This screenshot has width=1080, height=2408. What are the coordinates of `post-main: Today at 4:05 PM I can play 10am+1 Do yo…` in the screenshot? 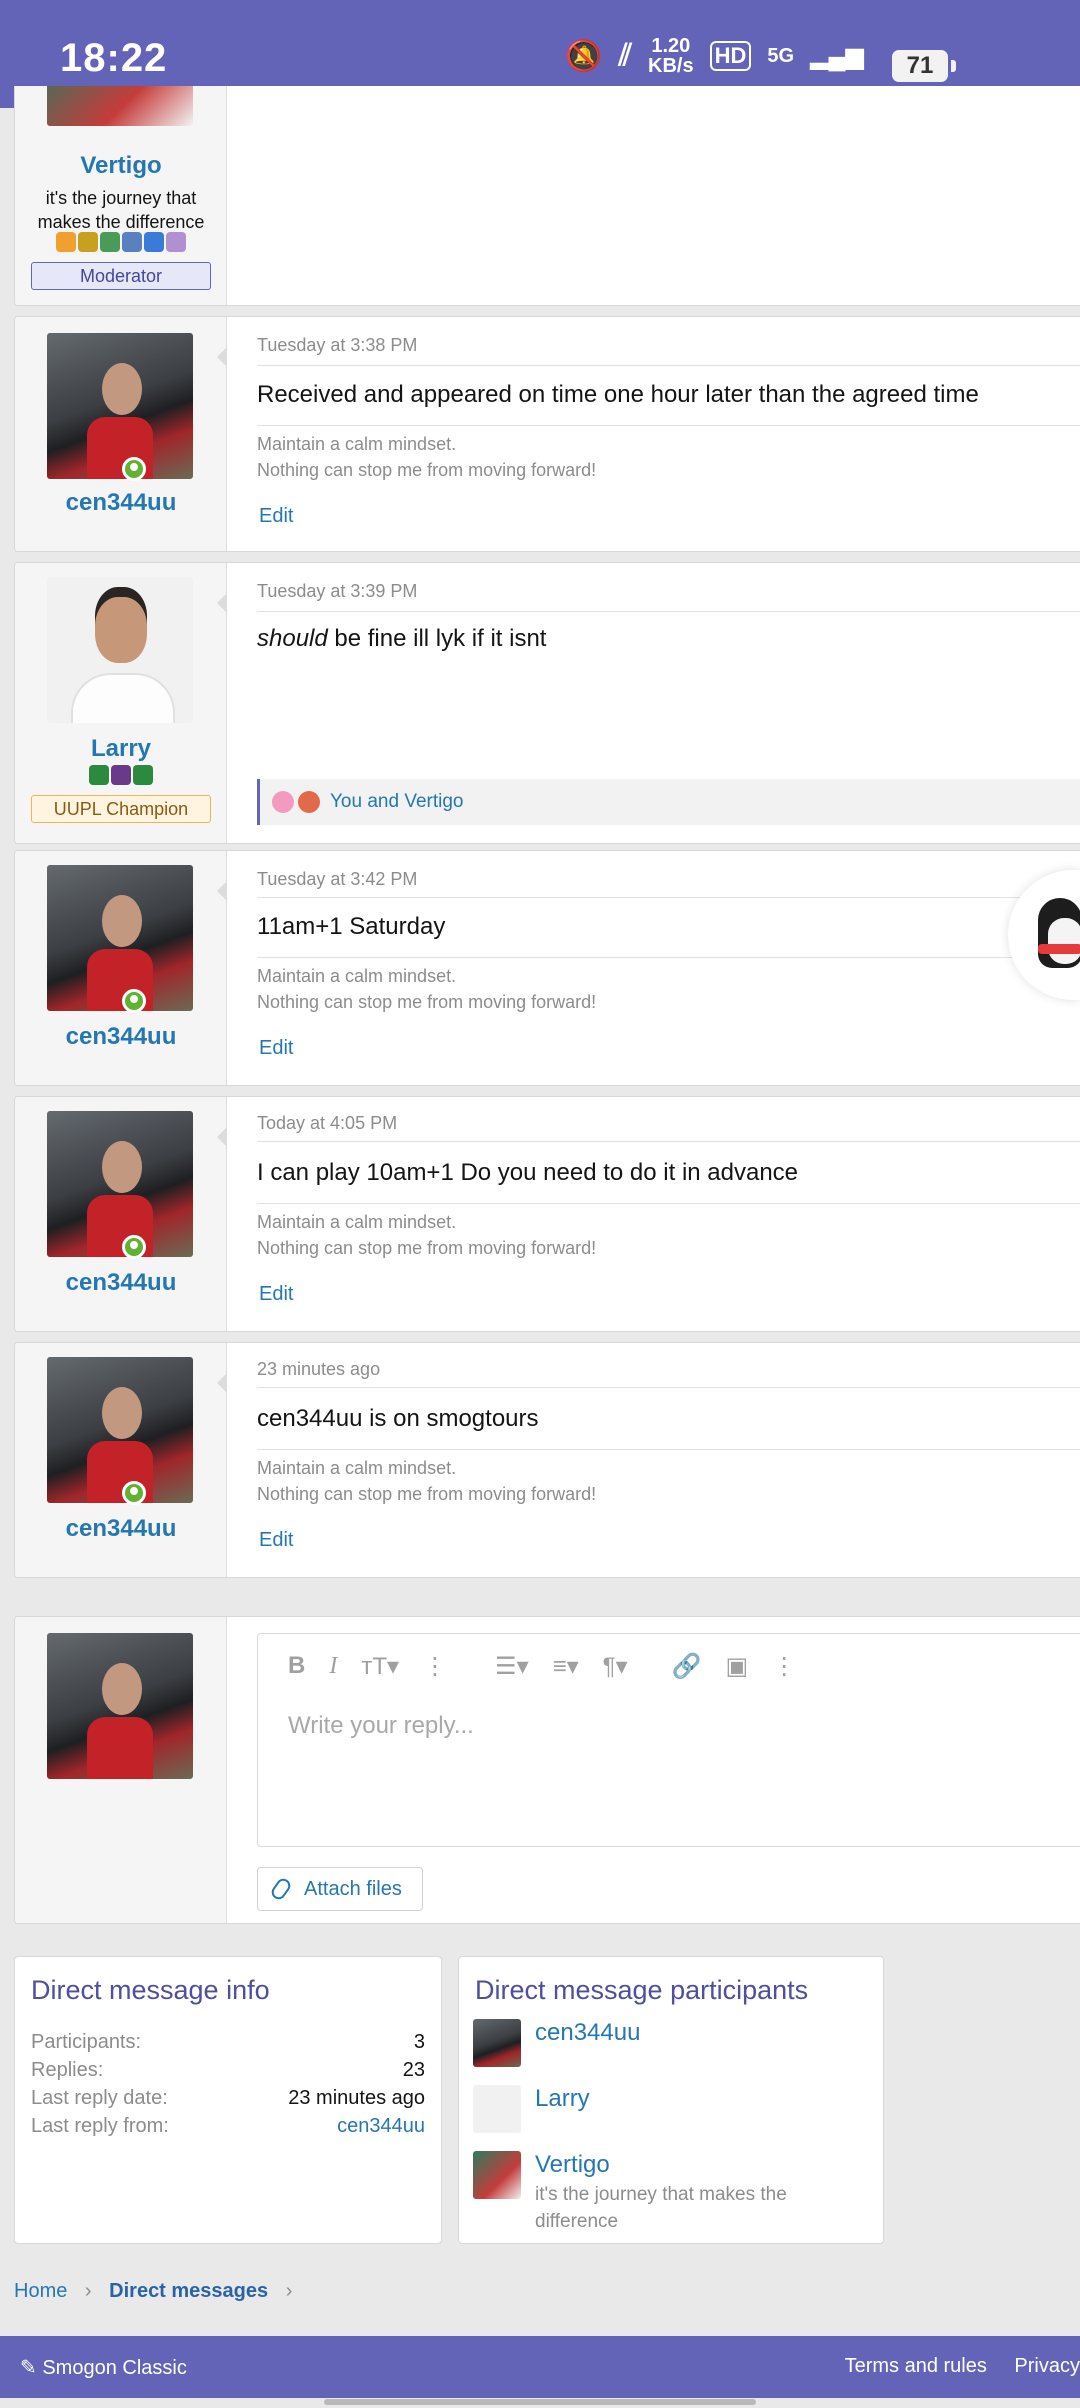 It's located at (653, 1214).